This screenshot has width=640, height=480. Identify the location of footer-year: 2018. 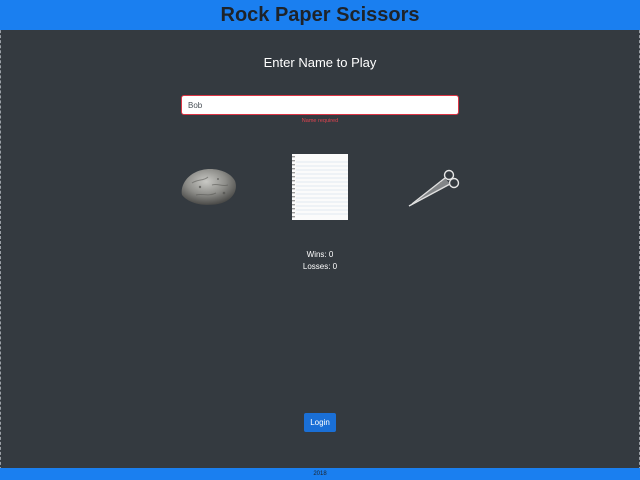
(320, 474).